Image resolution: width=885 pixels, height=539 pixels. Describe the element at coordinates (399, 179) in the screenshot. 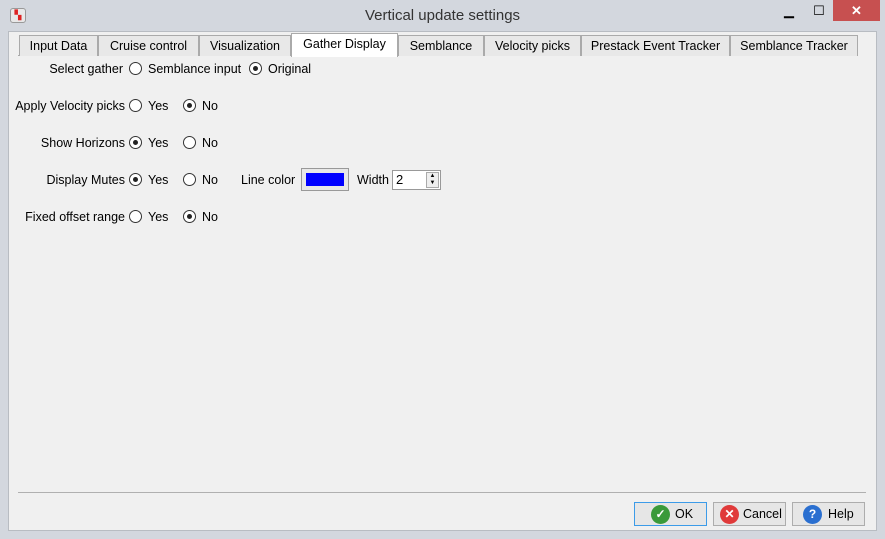

I see `width-value: 2` at that location.